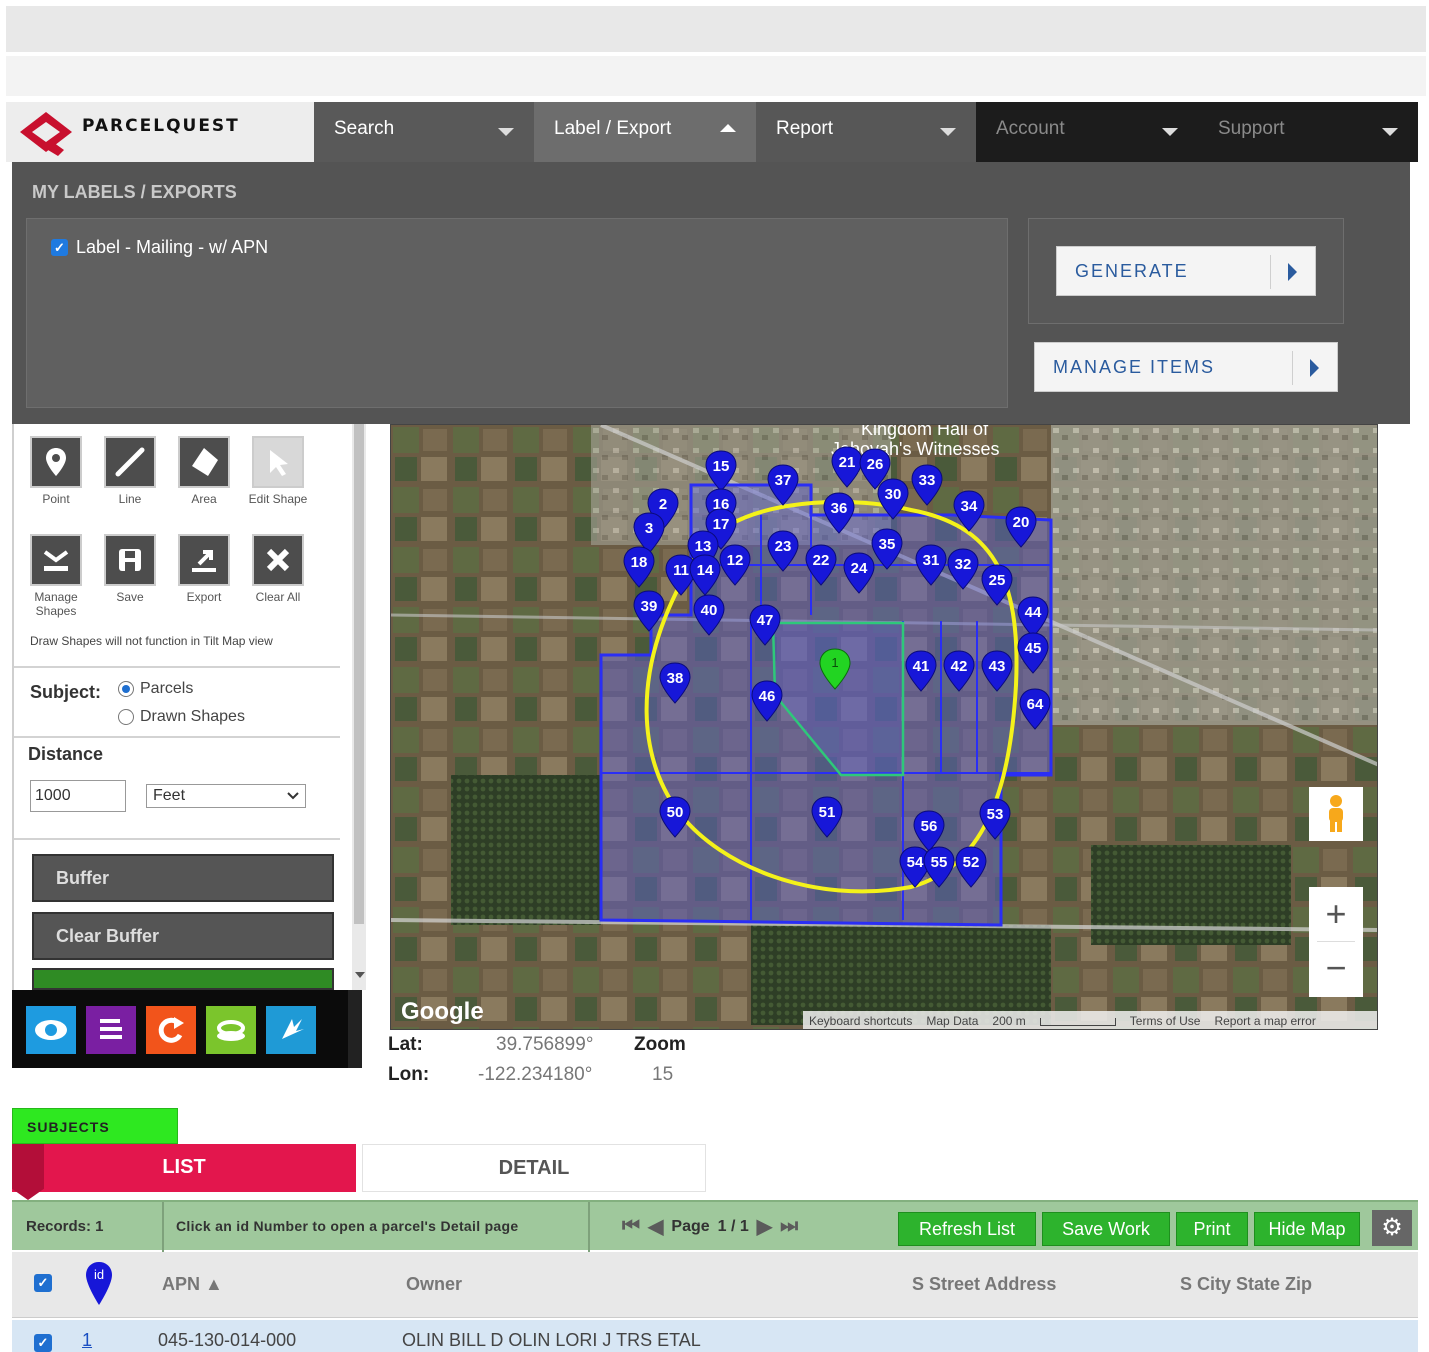 The height and width of the screenshot is (1352, 1429). I want to click on nav-account: Account, so click(1087, 132).